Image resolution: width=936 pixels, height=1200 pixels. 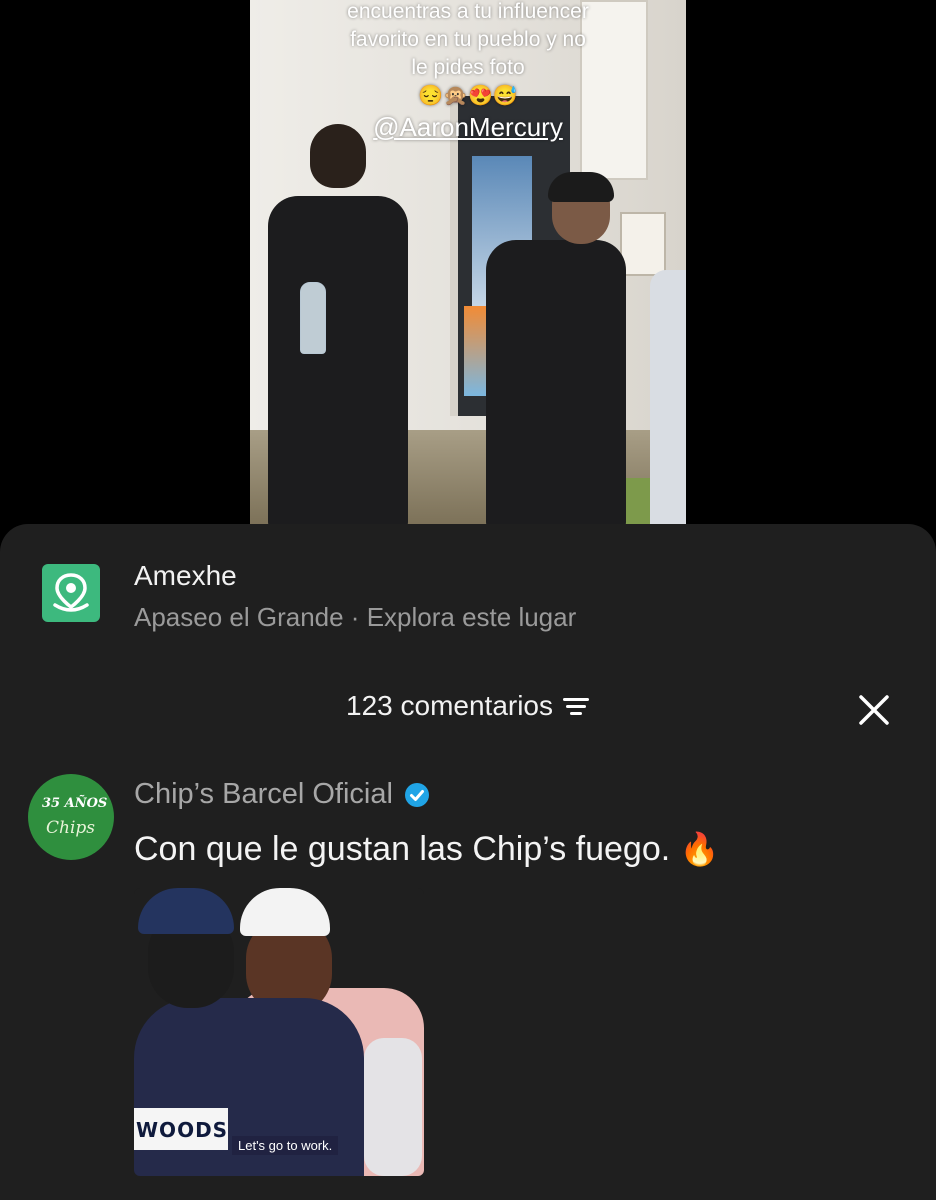 I want to click on avatar: 35 AÑOS Chips, so click(x=71, y=817).